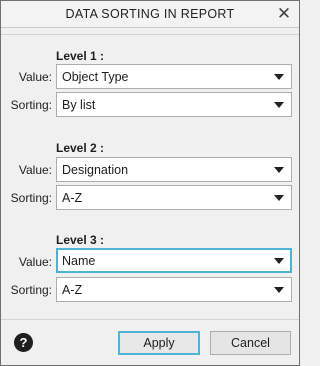 This screenshot has height=366, width=320. Describe the element at coordinates (80, 56) in the screenshot. I see `level-1-title: Level 1 :` at that location.